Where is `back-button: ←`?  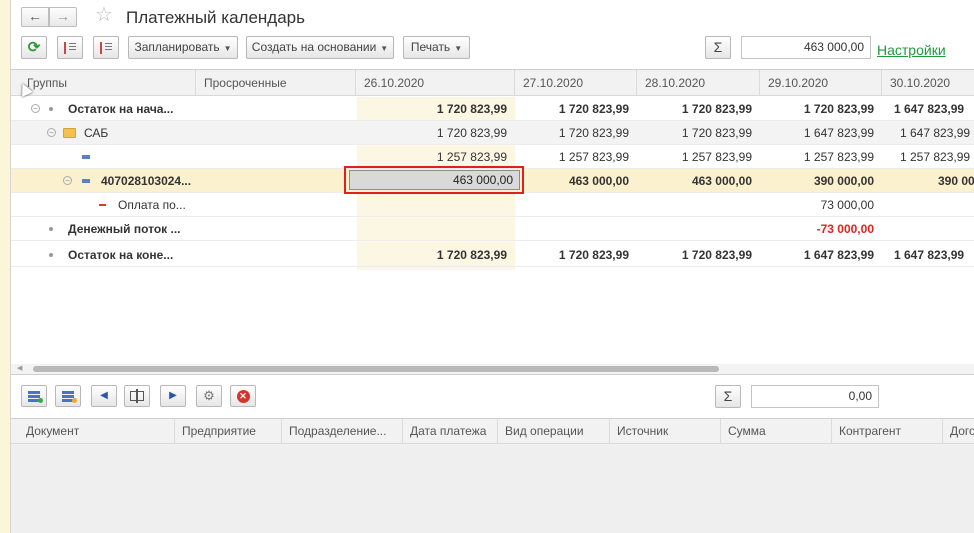 back-button: ← is located at coordinates (35, 17).